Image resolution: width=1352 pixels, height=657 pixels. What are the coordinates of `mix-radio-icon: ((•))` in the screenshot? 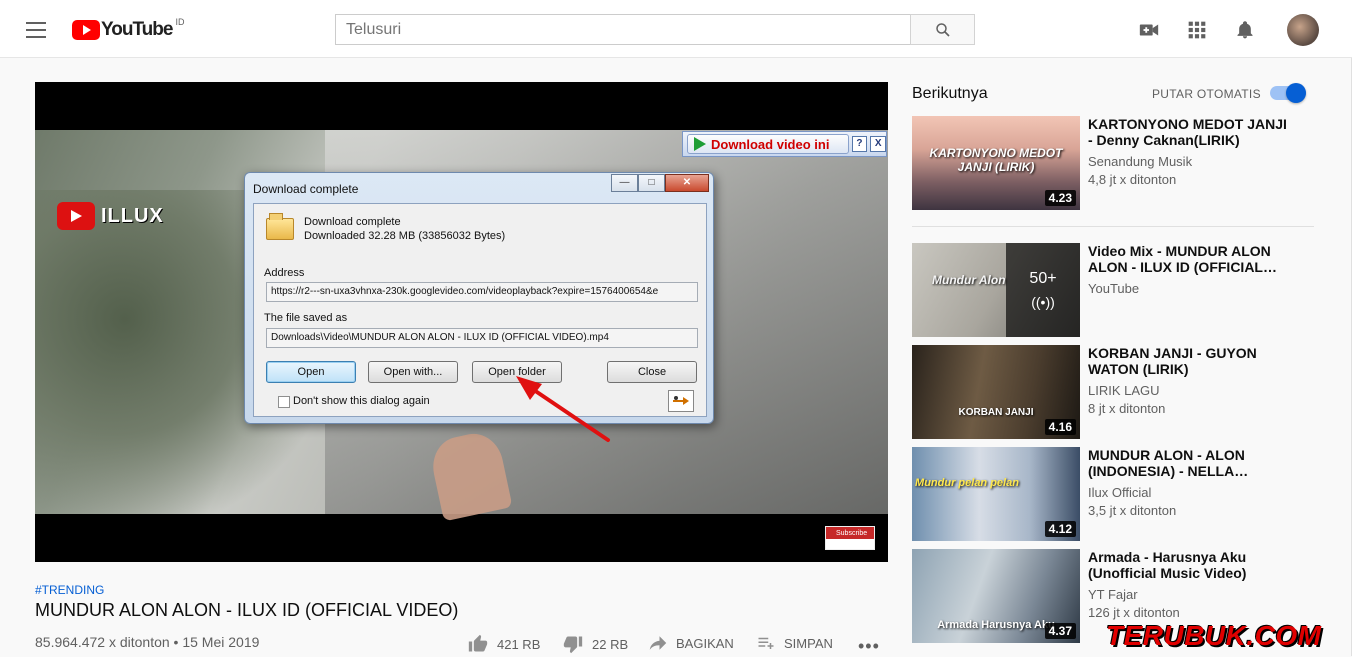 It's located at (1043, 302).